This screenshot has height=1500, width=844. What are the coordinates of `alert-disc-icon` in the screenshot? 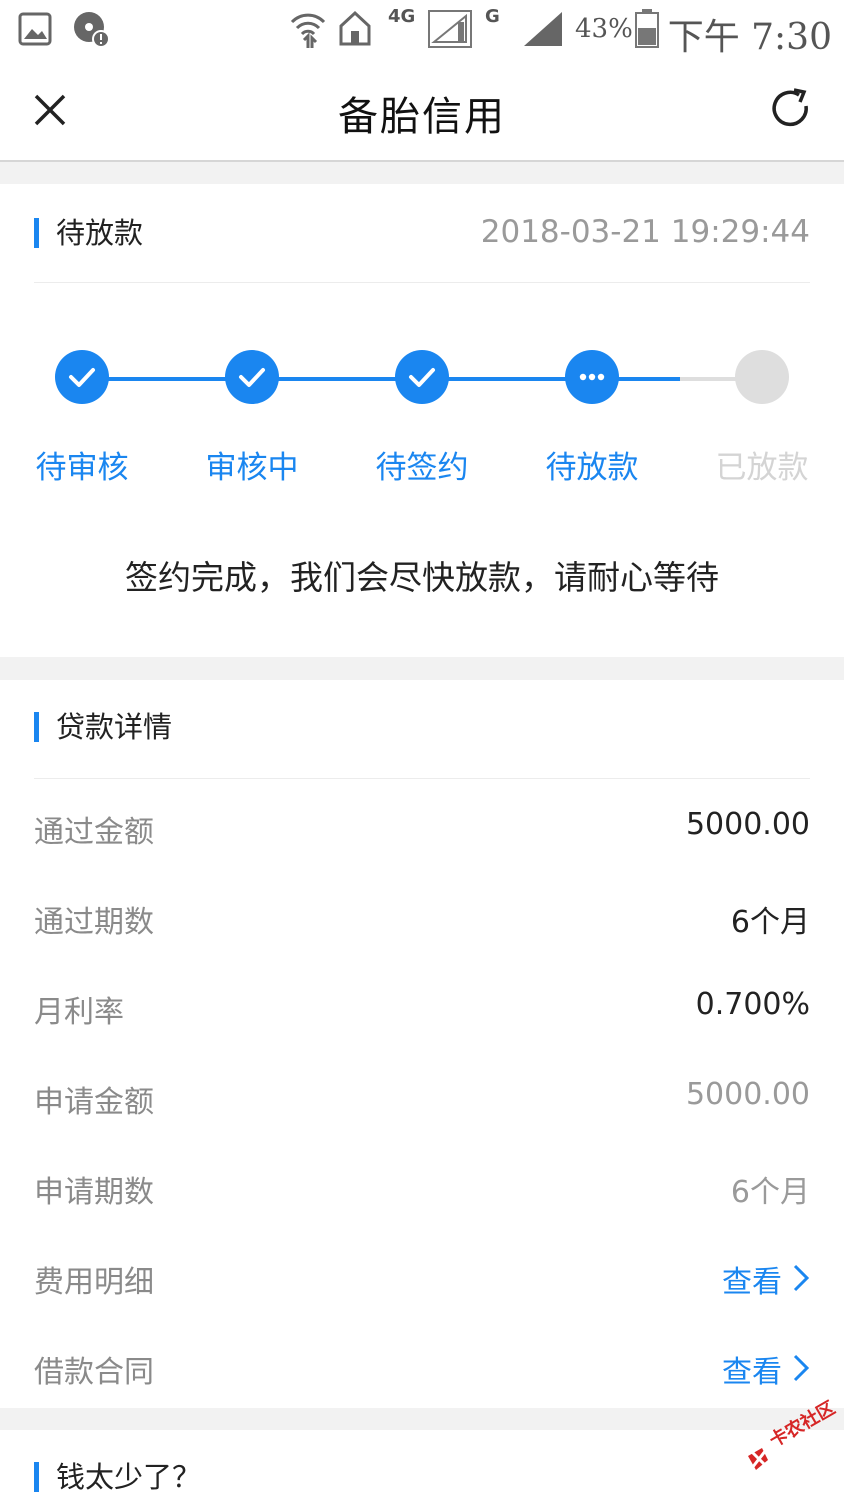 It's located at (92, 30).